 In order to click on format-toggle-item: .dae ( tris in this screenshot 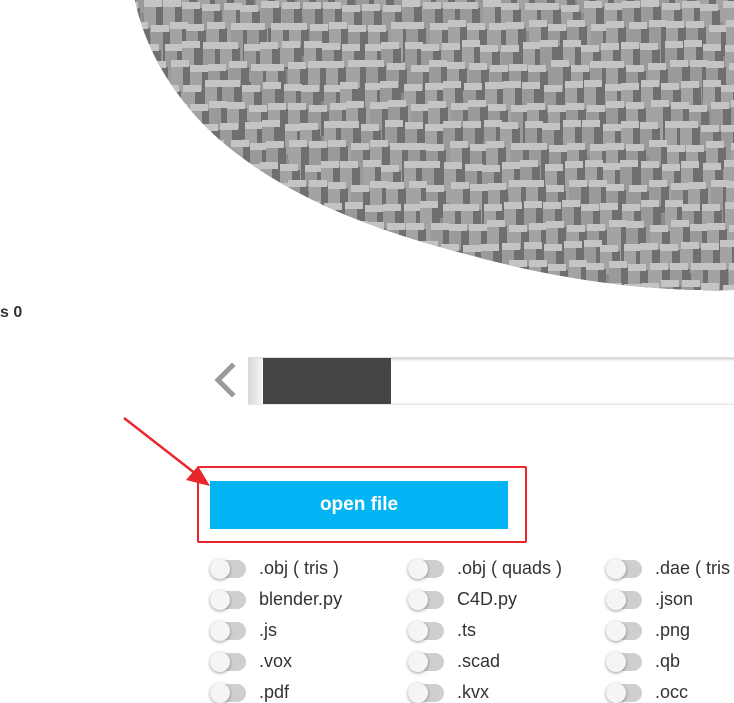, I will do `click(668, 568)`.